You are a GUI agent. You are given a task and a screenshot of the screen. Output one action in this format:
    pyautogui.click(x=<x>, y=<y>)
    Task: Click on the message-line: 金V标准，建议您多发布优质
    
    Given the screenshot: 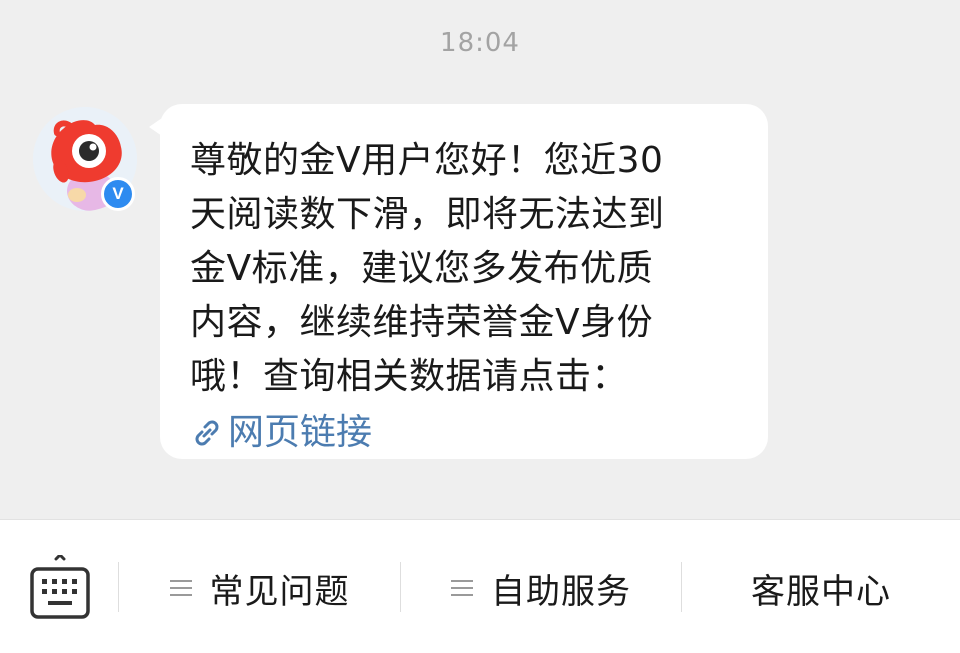 What is the action you would take?
    pyautogui.click(x=422, y=268)
    